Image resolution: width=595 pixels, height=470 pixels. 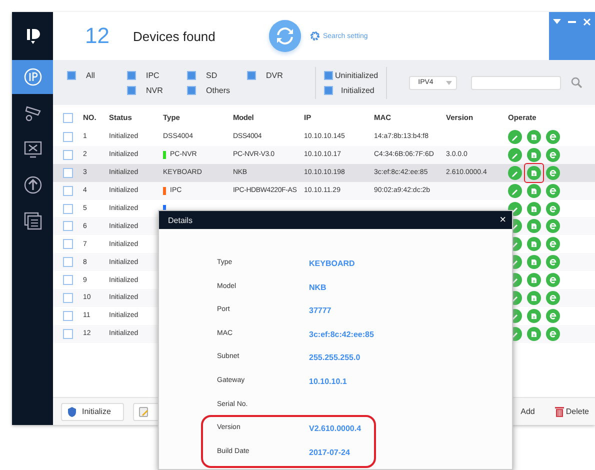 I want to click on field-value: KEYBOARD, so click(x=332, y=263).